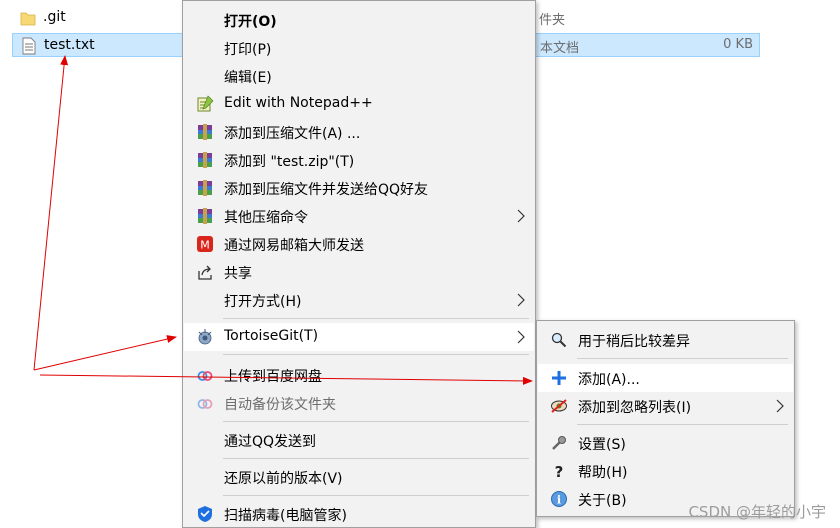 The height and width of the screenshot is (528, 840). I want to click on menu-item-label: 共享, so click(238, 274).